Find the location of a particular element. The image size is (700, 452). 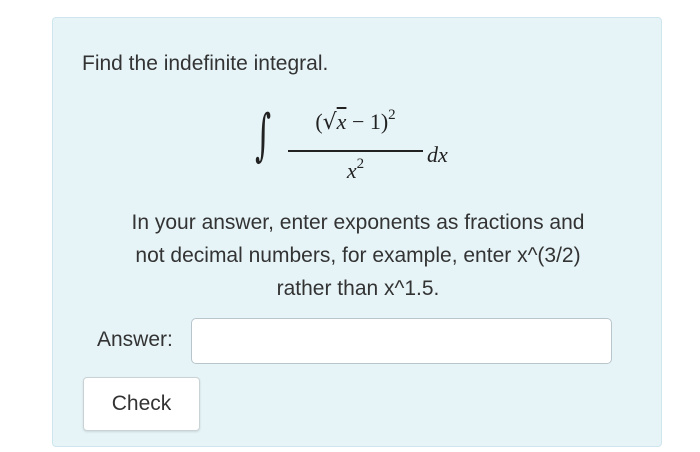

integrand-numerator: (√x − 1)2 is located at coordinates (355, 121).